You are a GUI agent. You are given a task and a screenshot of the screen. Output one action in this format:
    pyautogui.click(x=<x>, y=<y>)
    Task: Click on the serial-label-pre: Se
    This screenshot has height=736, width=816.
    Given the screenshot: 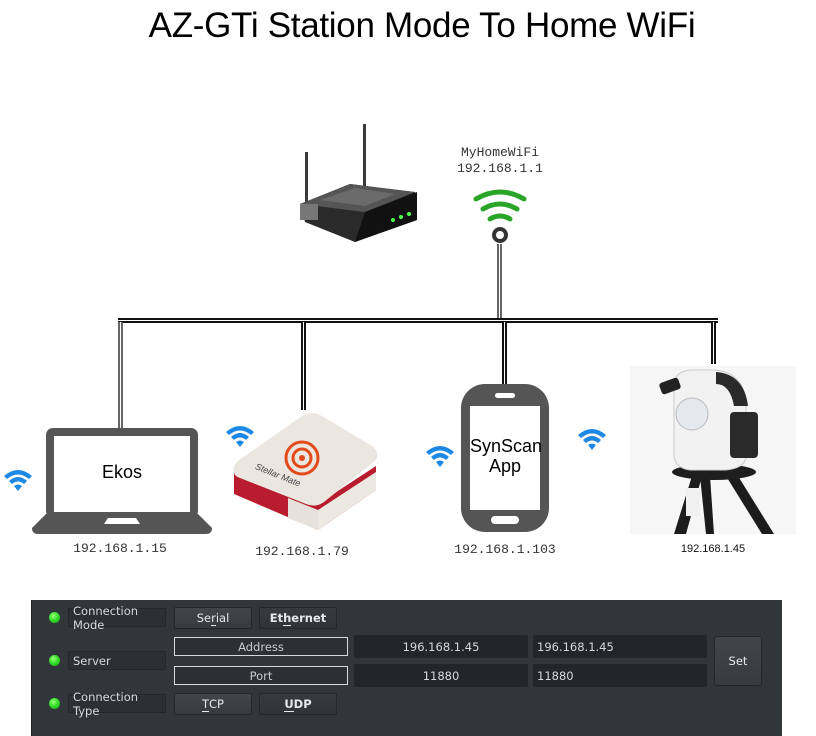 What is the action you would take?
    pyautogui.click(x=204, y=618)
    